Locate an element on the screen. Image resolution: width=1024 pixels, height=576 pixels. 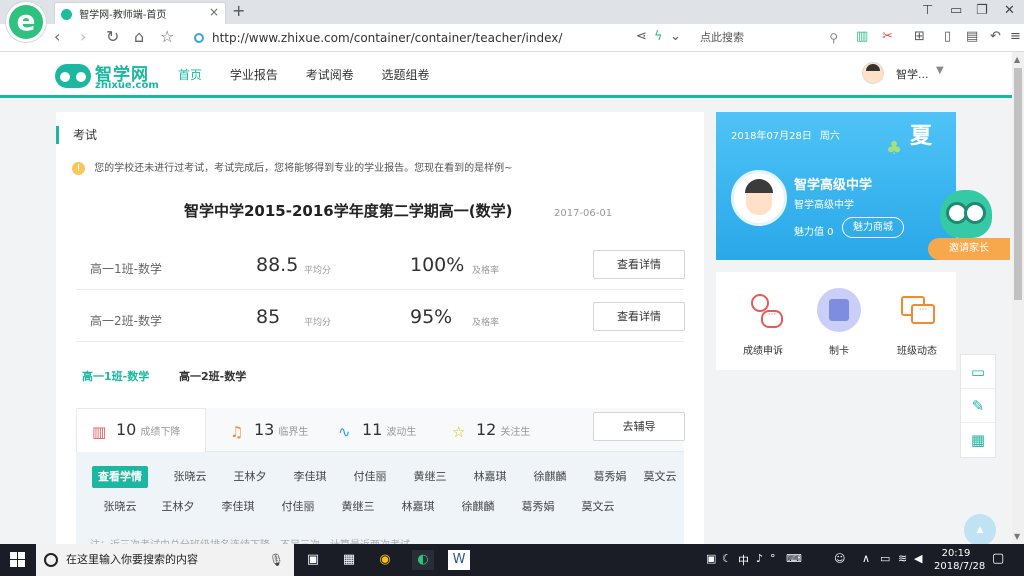
browser-taskbar-icon: ◐ is located at coordinates (423, 560).